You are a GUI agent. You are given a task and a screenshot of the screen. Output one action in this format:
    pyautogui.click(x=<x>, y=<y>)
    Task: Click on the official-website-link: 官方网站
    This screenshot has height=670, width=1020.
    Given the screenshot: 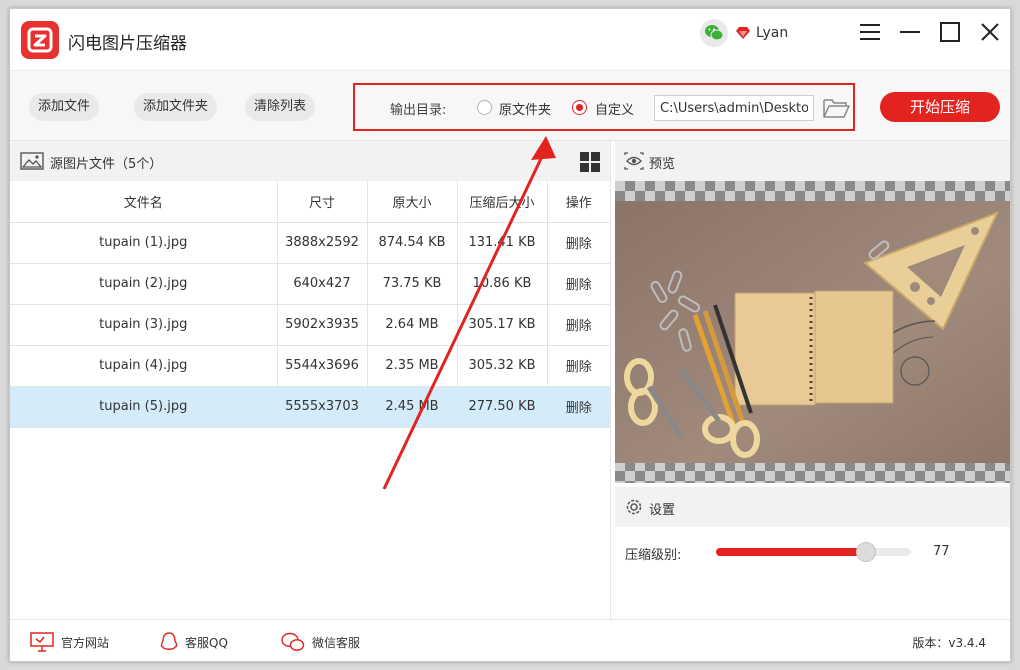 What is the action you would take?
    pyautogui.click(x=69, y=642)
    